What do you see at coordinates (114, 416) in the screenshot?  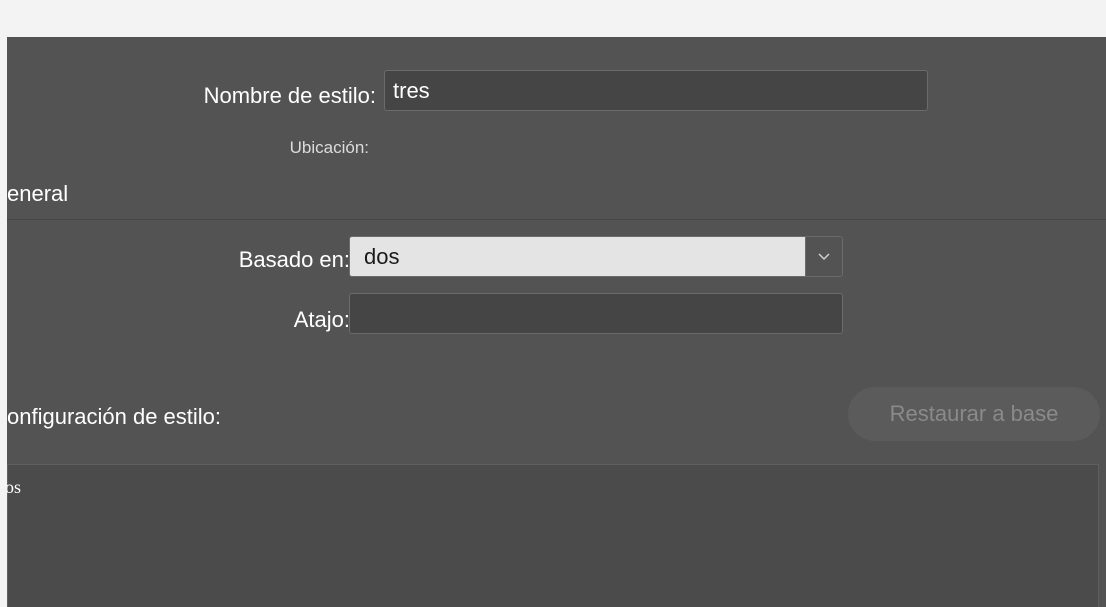 I see `section-style-settings-heading: onfiguración de estilo:` at bounding box center [114, 416].